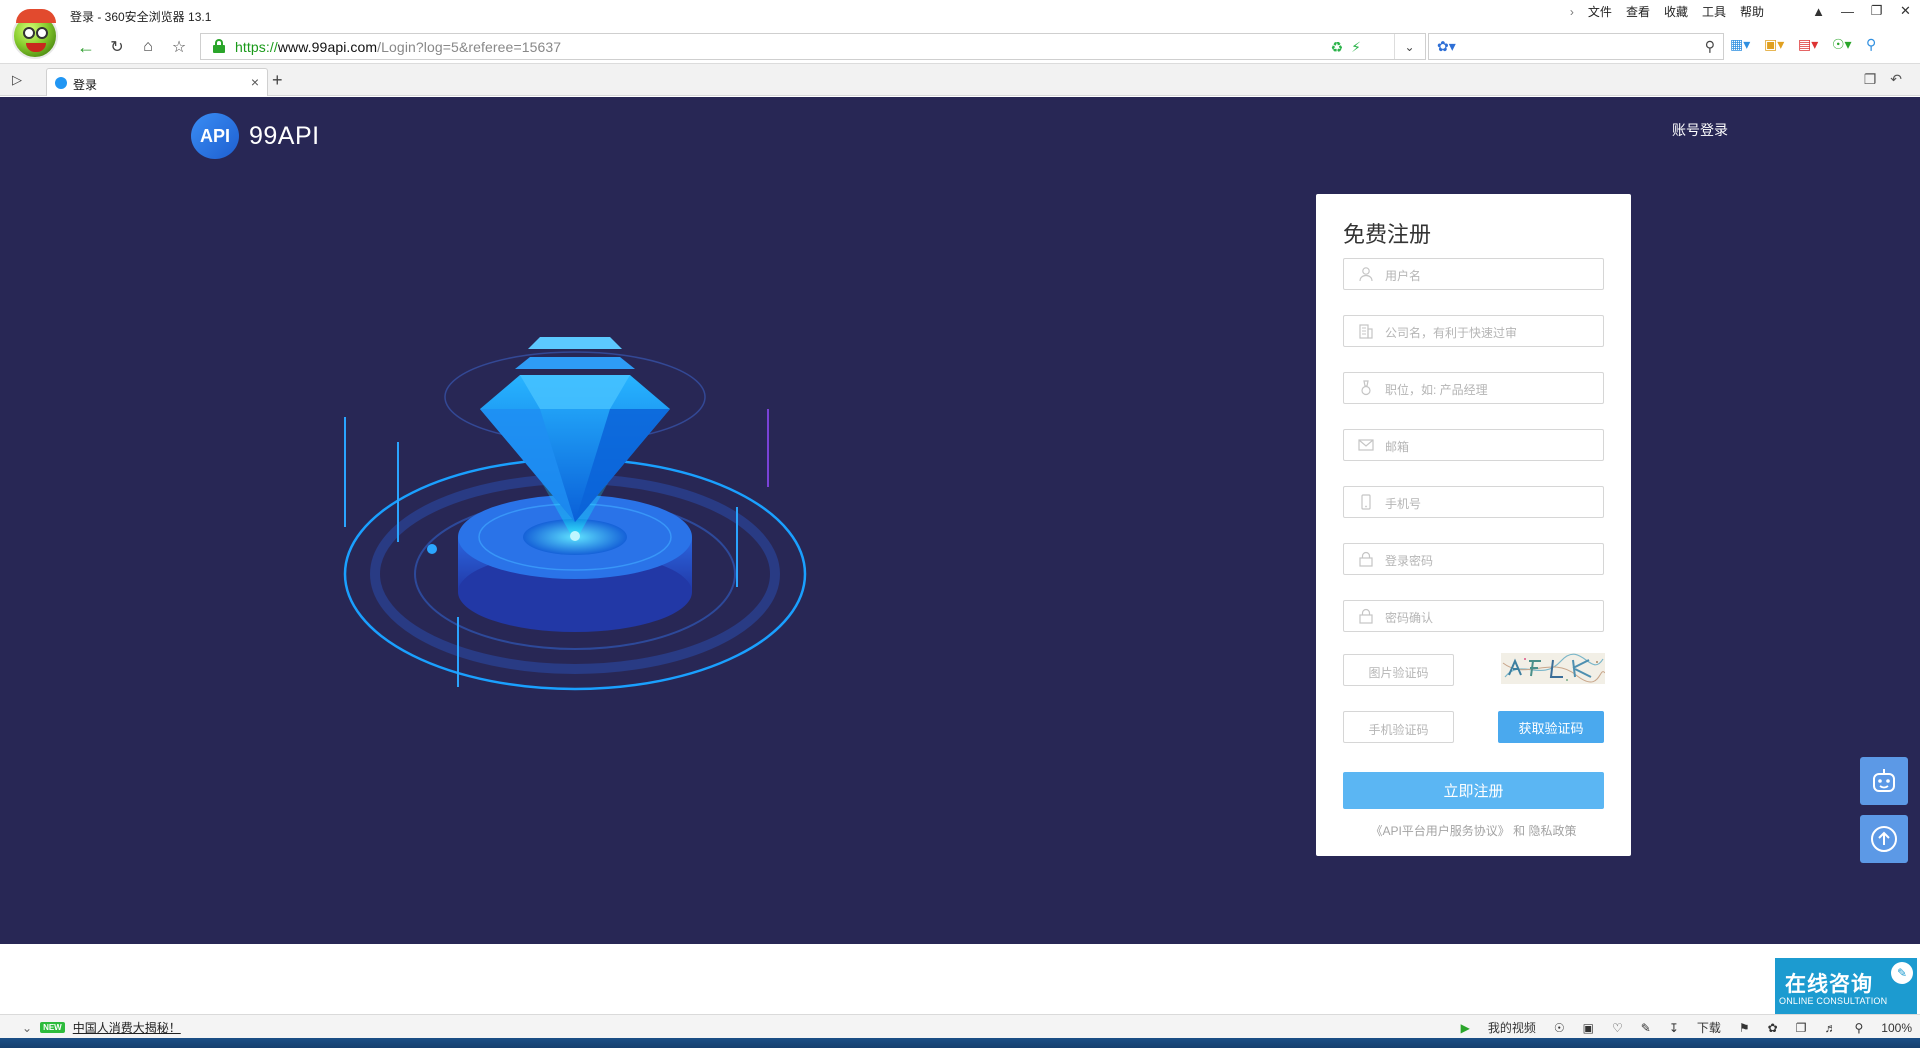 This screenshot has width=1920, height=1048. I want to click on play-icon: ▶, so click(1465, 1028).